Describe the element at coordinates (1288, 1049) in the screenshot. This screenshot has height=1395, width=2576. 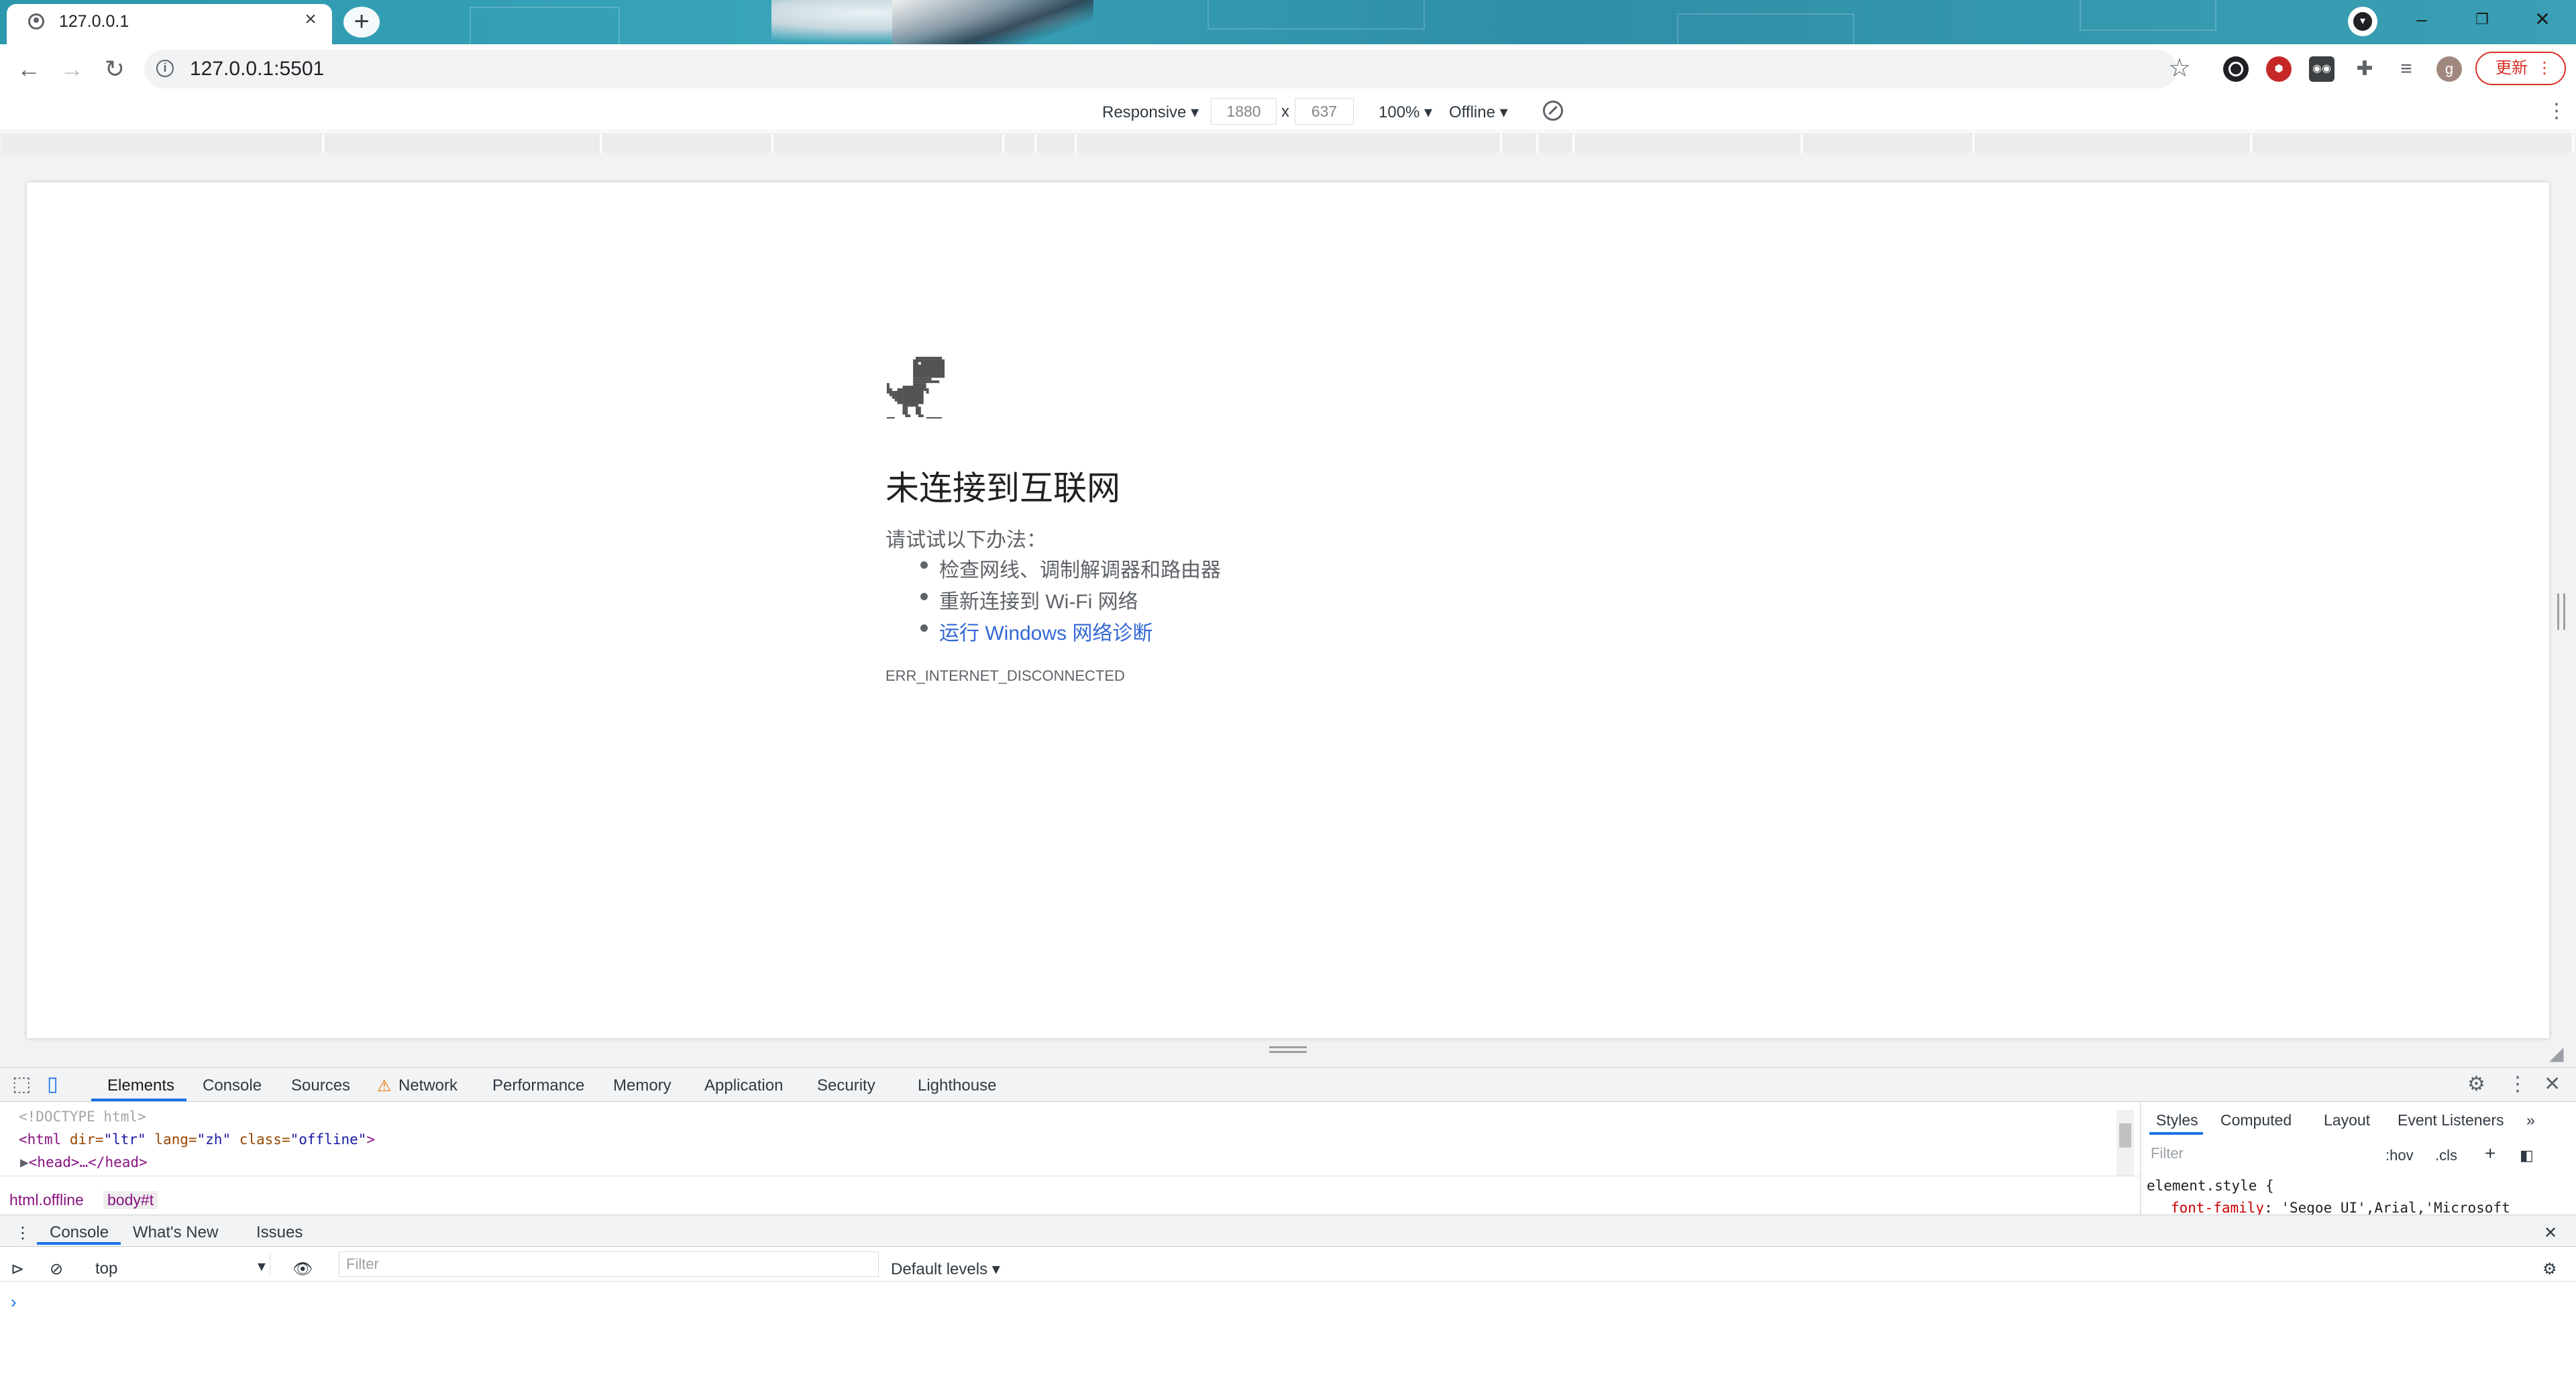
I see `resize-handle-bottom` at that location.